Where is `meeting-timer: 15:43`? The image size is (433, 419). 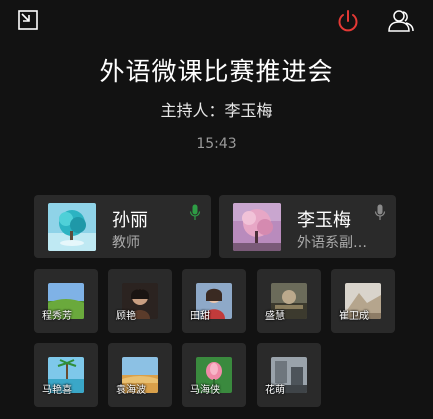 meeting-timer: 15:43 is located at coordinates (216, 144).